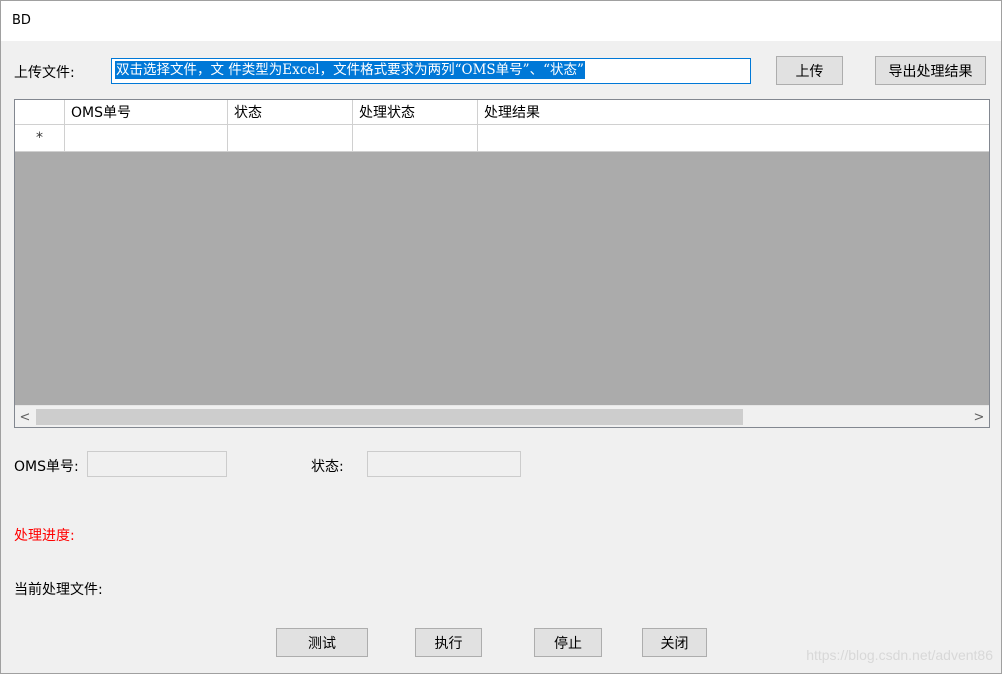  Describe the element at coordinates (415, 138) in the screenshot. I see `grid-cell-process-status` at that location.